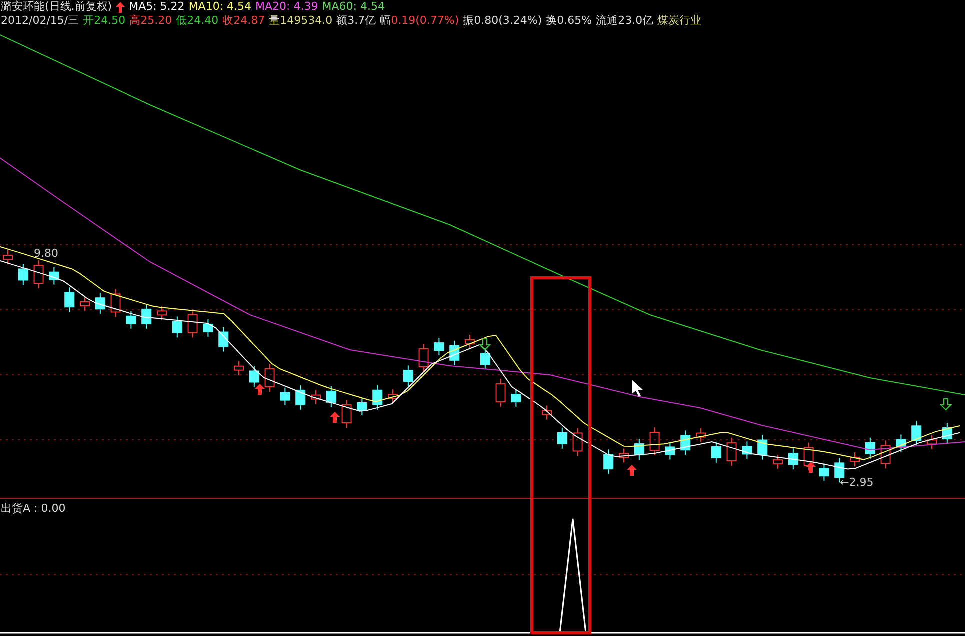 Image resolution: width=965 pixels, height=636 pixels. What do you see at coordinates (157, 7) in the screenshot?
I see `ma-legend-label: MA5: 5.22` at bounding box center [157, 7].